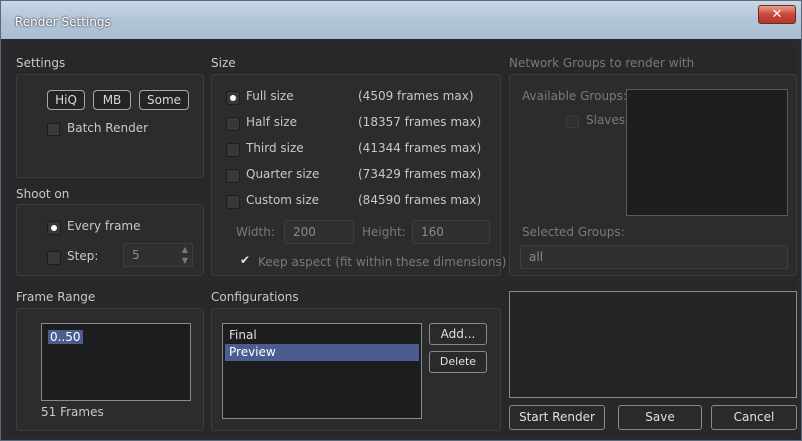 This screenshot has width=802, height=441. I want to click on half-size-frames: (18357 frames max), so click(420, 122).